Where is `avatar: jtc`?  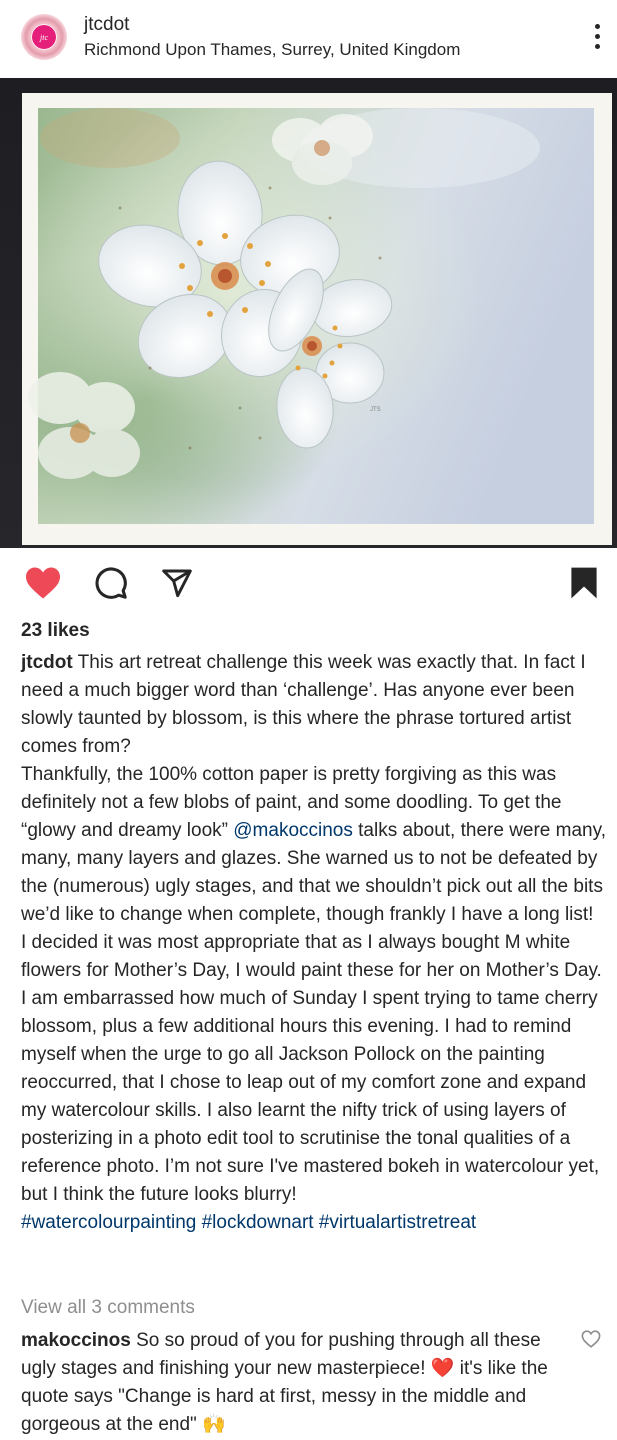 avatar: jtc is located at coordinates (44, 37).